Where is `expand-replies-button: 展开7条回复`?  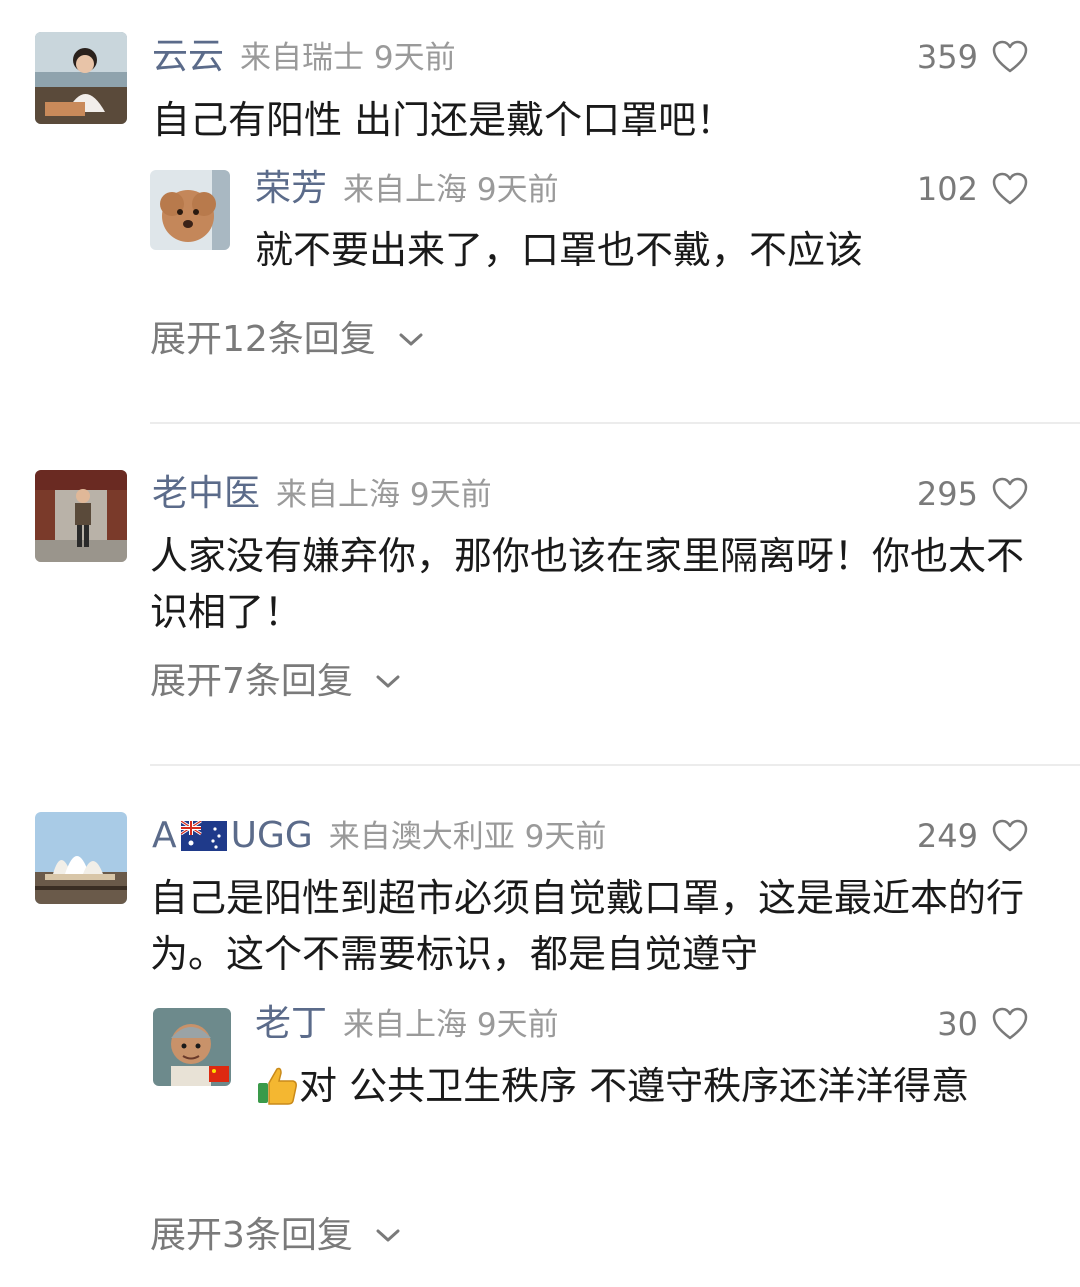
expand-replies-button: 展开7条回复 is located at coordinates (275, 682).